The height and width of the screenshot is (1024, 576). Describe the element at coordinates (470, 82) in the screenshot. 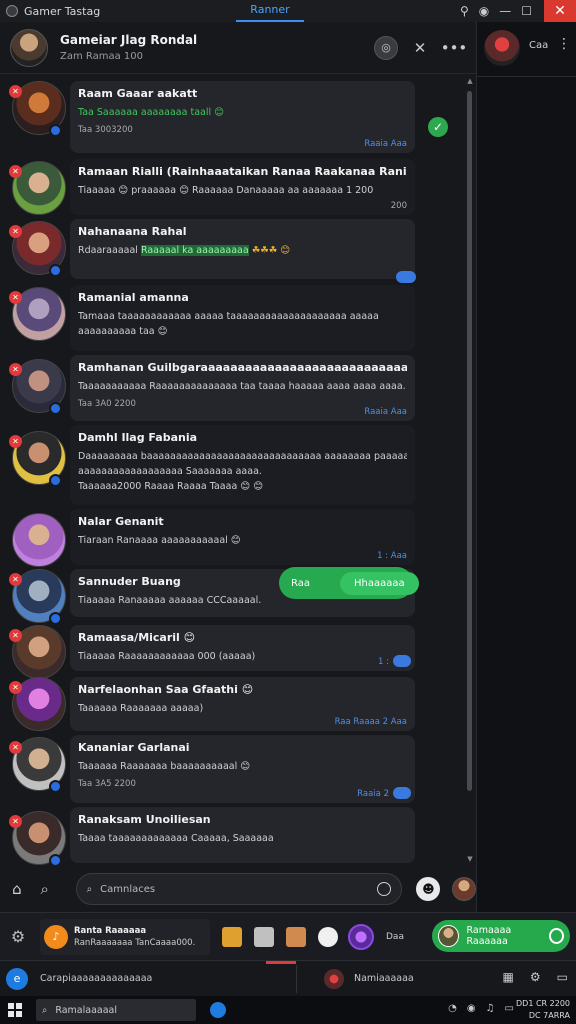

I see `scroll-up-icon: ▲` at that location.